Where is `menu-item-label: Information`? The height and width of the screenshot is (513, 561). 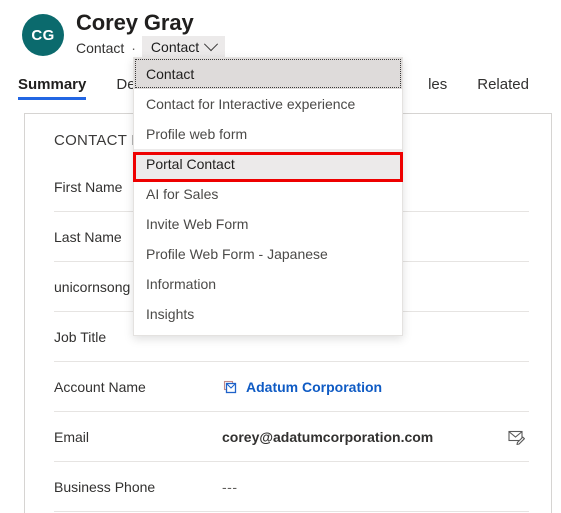
menu-item-label: Information is located at coordinates (181, 284).